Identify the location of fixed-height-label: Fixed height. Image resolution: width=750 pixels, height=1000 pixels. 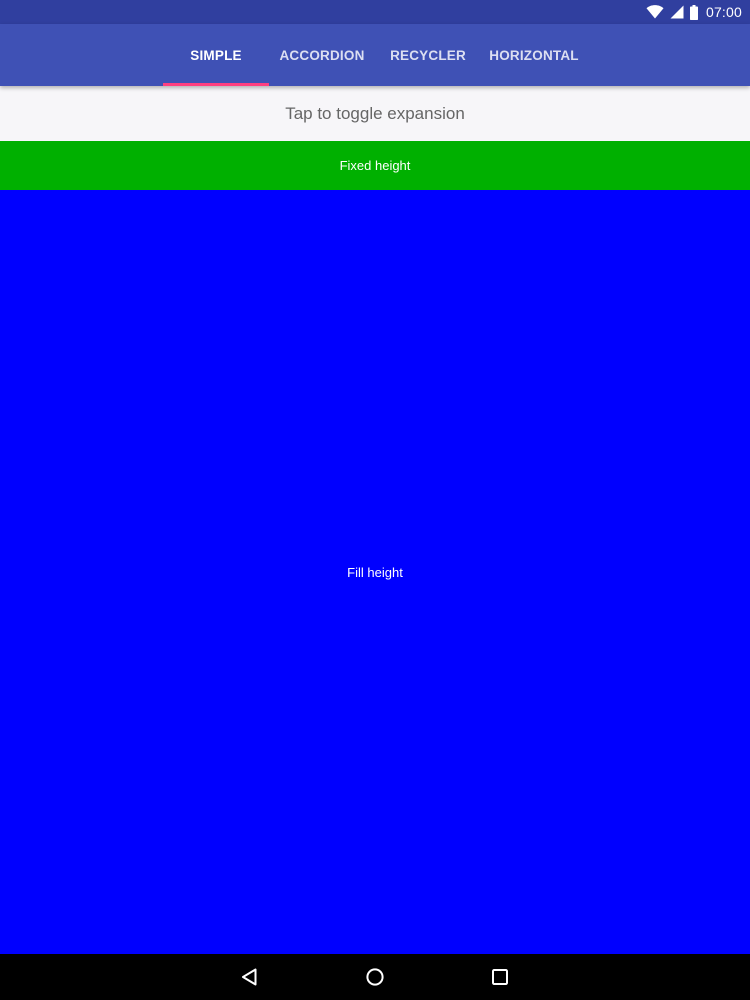
(375, 165).